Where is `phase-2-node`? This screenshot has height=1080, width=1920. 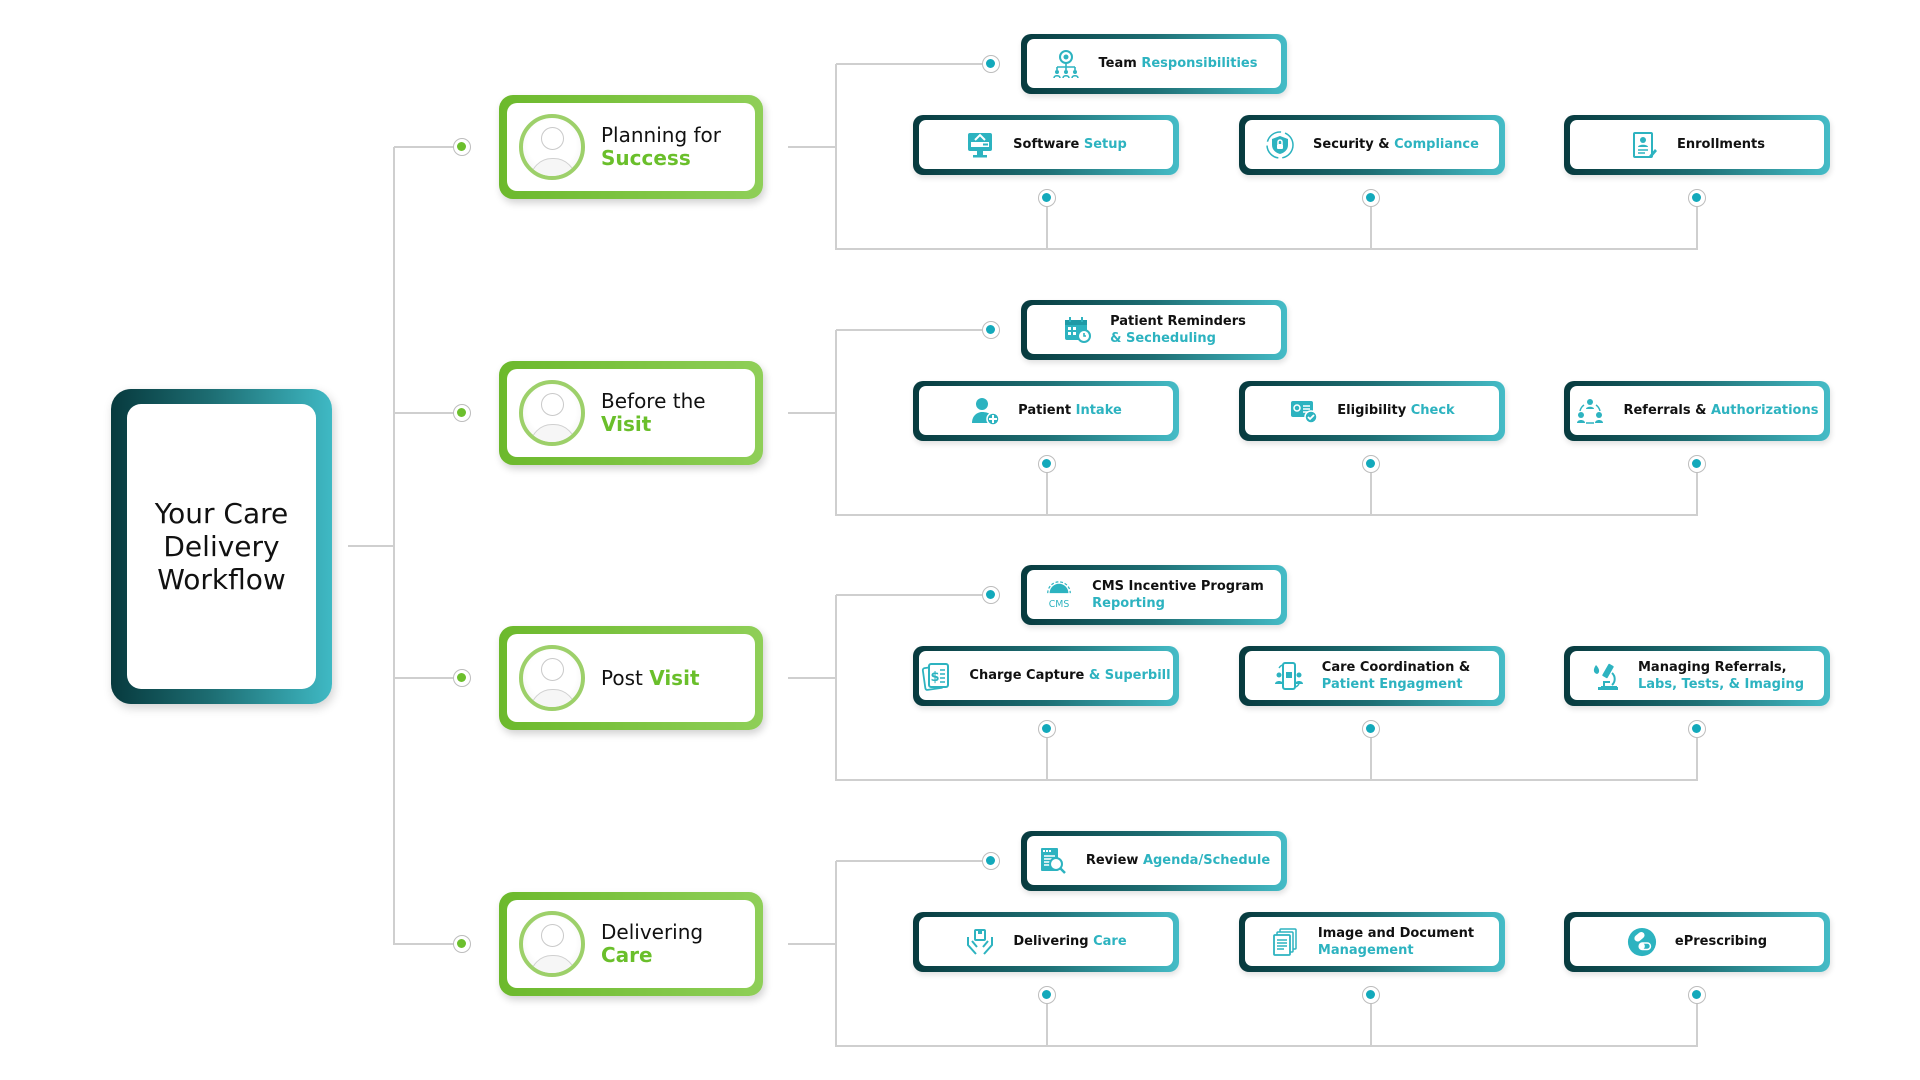
phase-2-node is located at coordinates (462, 413).